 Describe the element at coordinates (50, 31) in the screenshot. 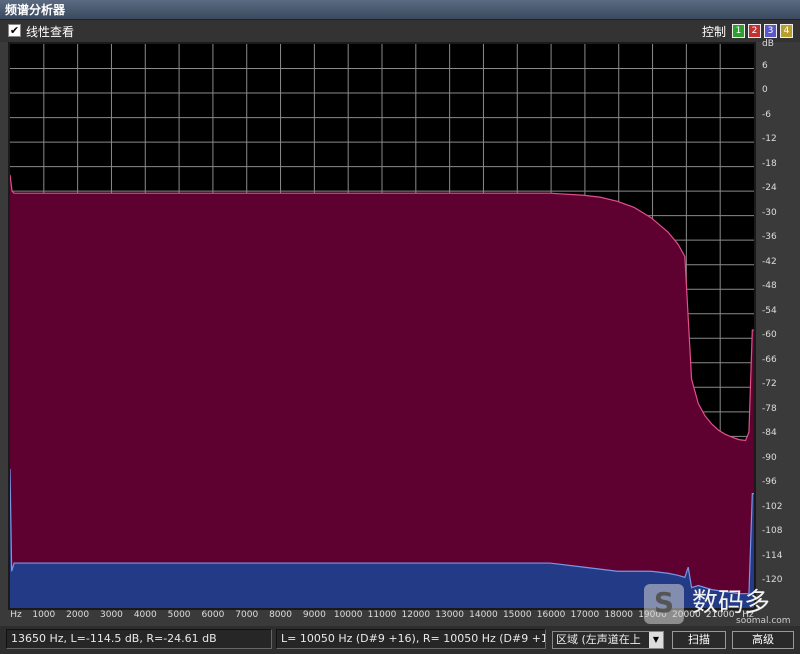

I see `linear-view-label: 线性查看` at that location.